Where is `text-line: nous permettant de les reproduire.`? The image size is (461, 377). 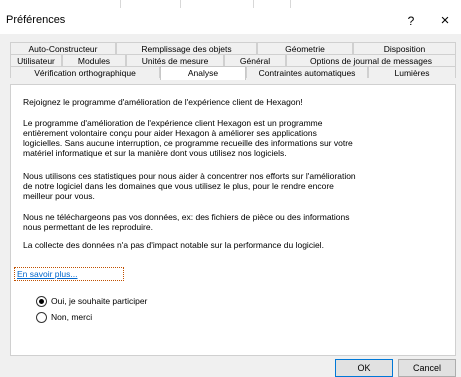 text-line: nous permettant de les reproduire. is located at coordinates (88, 227).